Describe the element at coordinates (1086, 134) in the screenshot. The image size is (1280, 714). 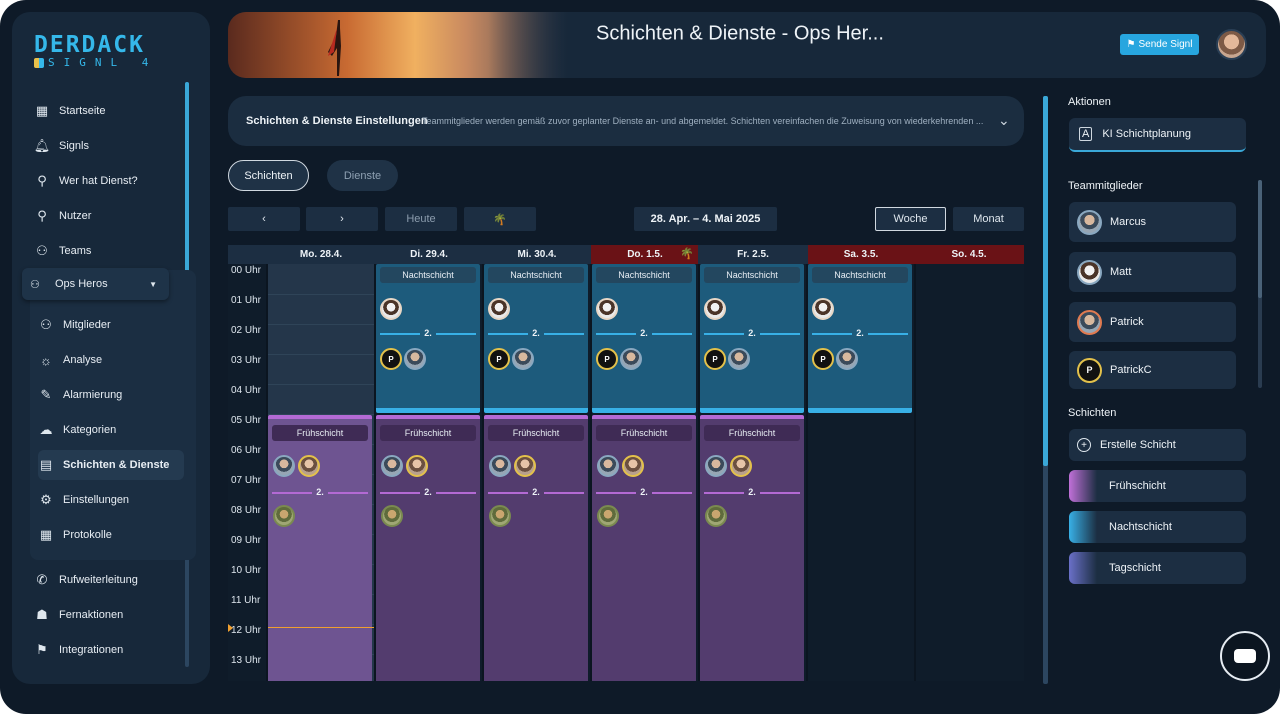
I see `ai-icon: A` at that location.